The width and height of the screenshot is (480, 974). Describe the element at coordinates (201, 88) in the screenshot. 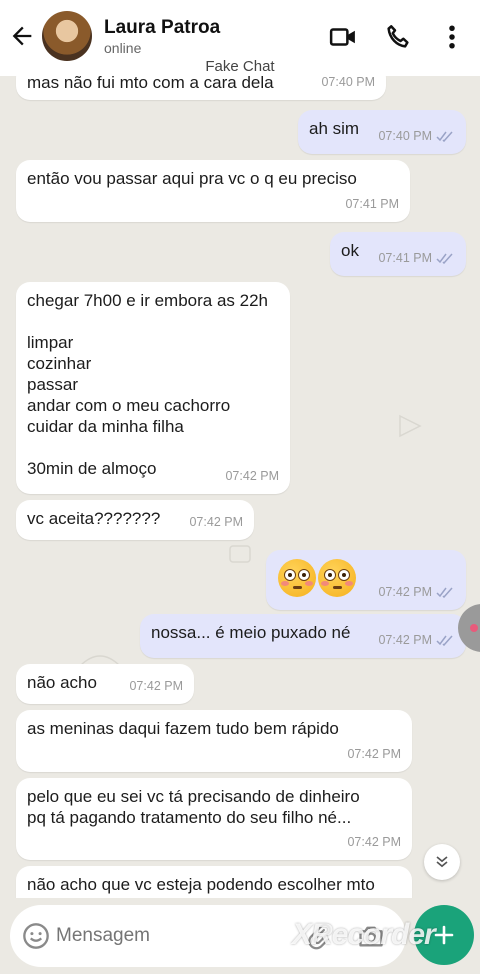

I see `message-incoming: mas não fui mto com a cara dela 07:40 PM` at that location.